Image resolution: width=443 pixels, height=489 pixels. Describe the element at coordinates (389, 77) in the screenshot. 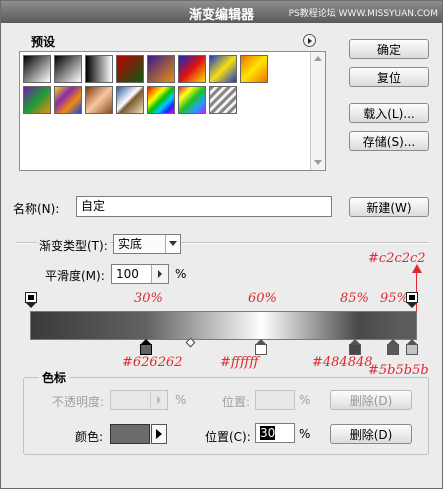

I see `reset-button: 复位` at that location.